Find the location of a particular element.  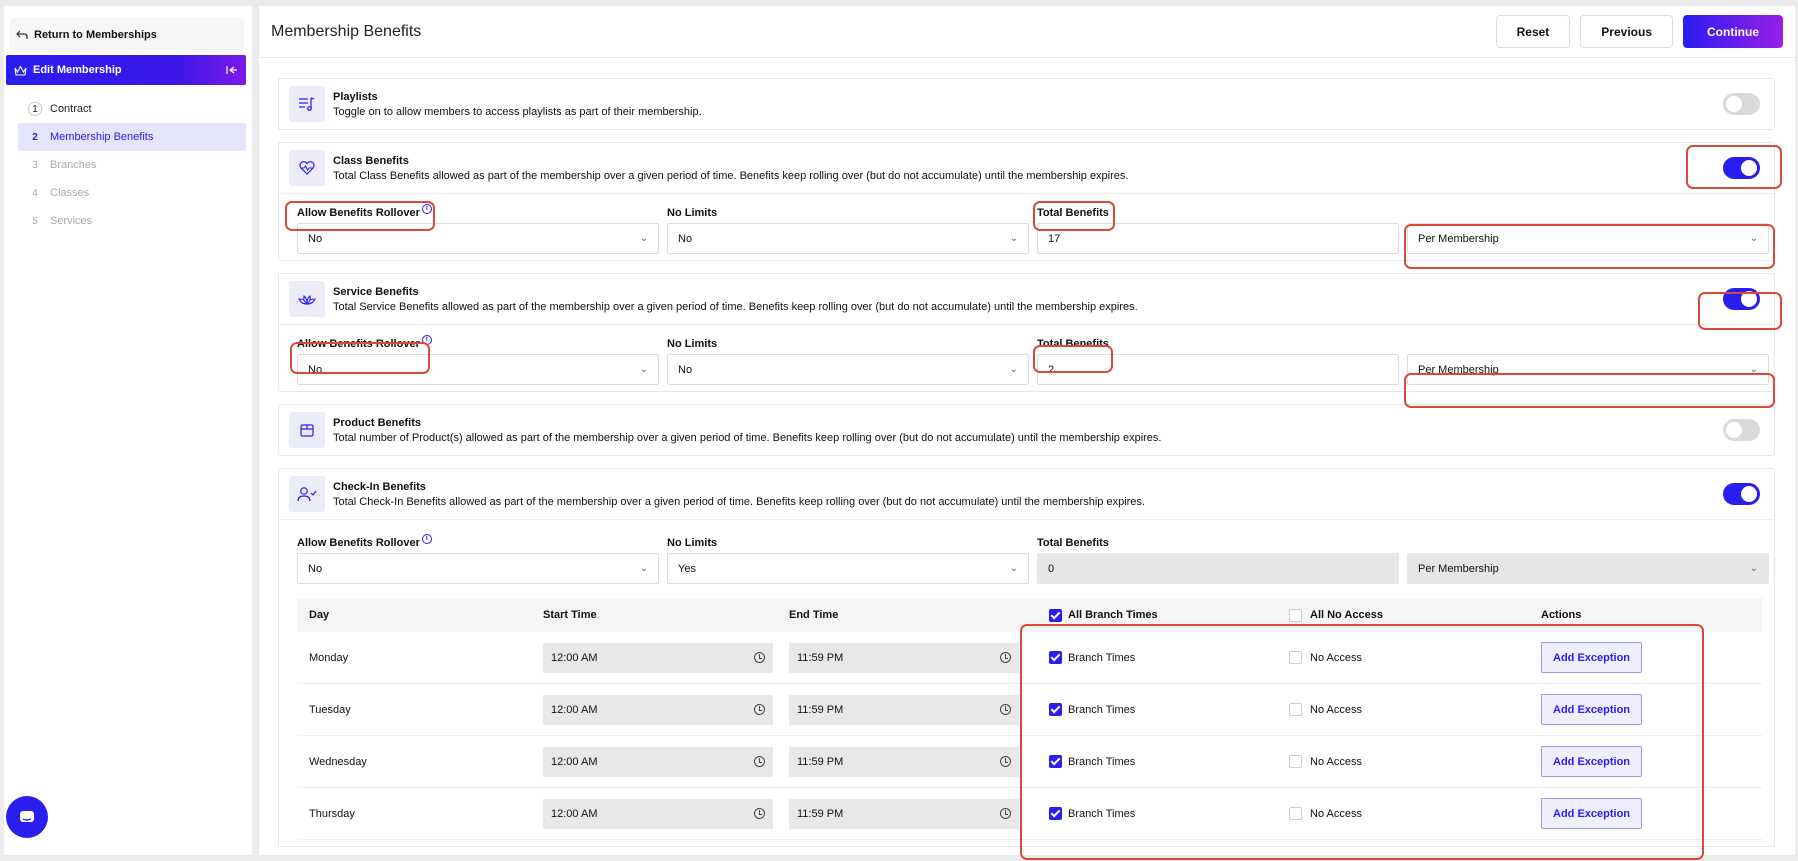

no-limits-select: Yes ⌄ is located at coordinates (848, 568).